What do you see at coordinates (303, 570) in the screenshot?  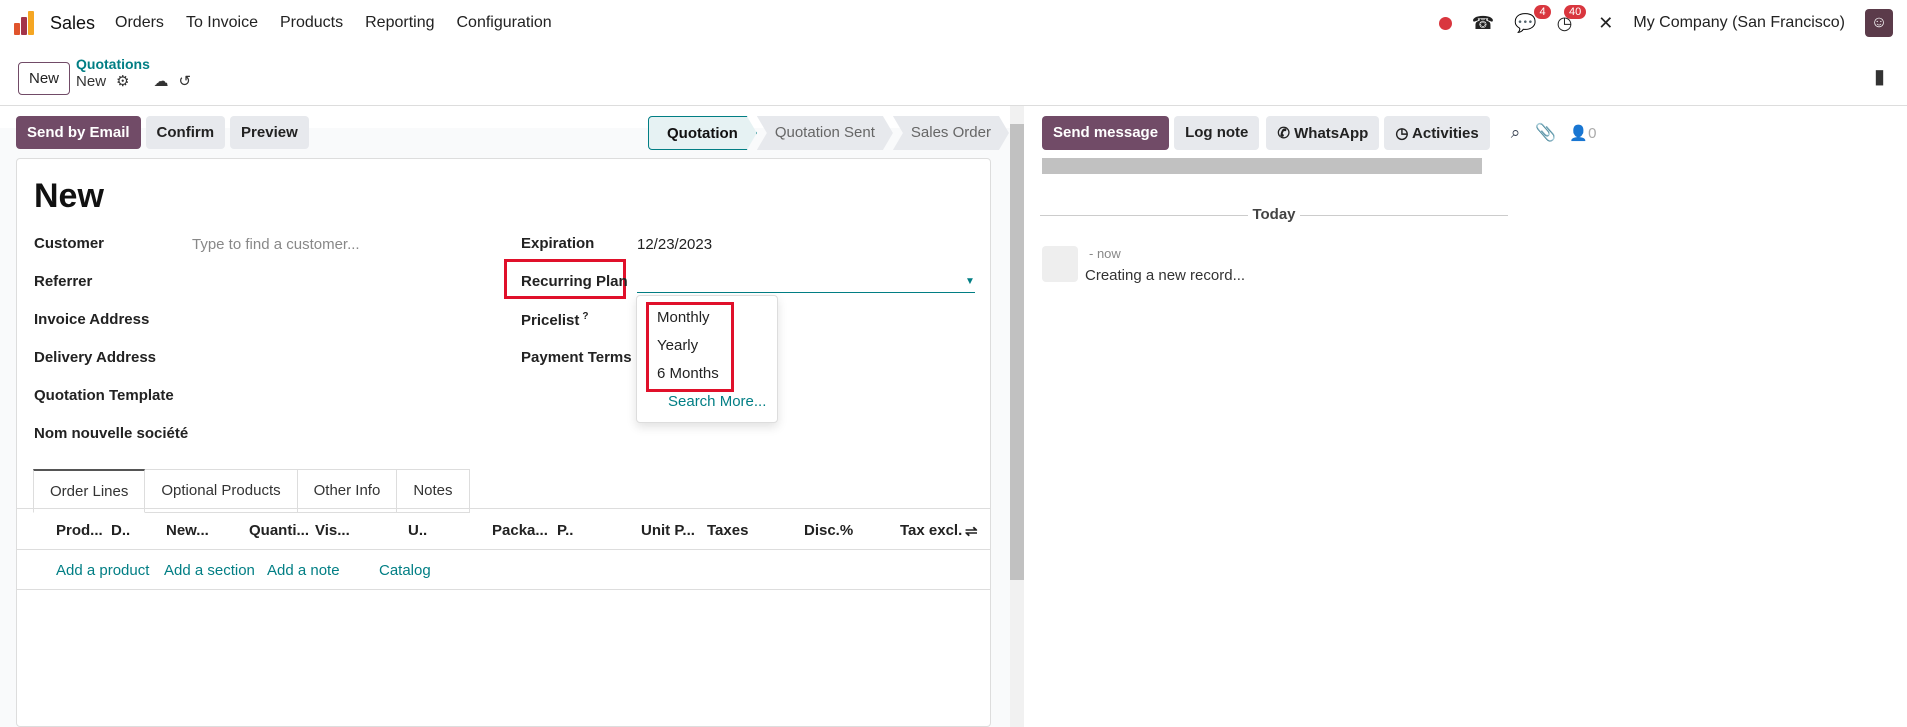 I see `add-note-link: Add a note` at bounding box center [303, 570].